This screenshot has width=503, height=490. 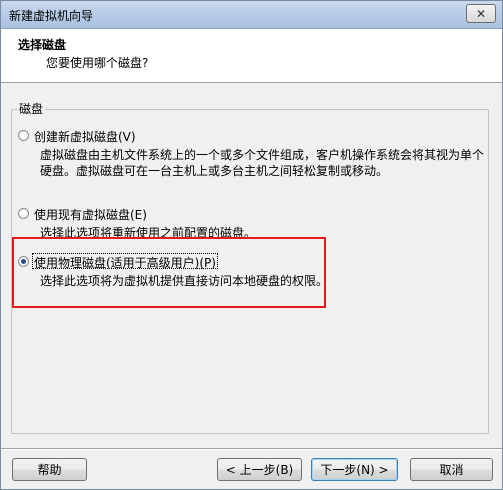 I want to click on page-subtitle: 您要使用哪个磁盘?, so click(x=97, y=63).